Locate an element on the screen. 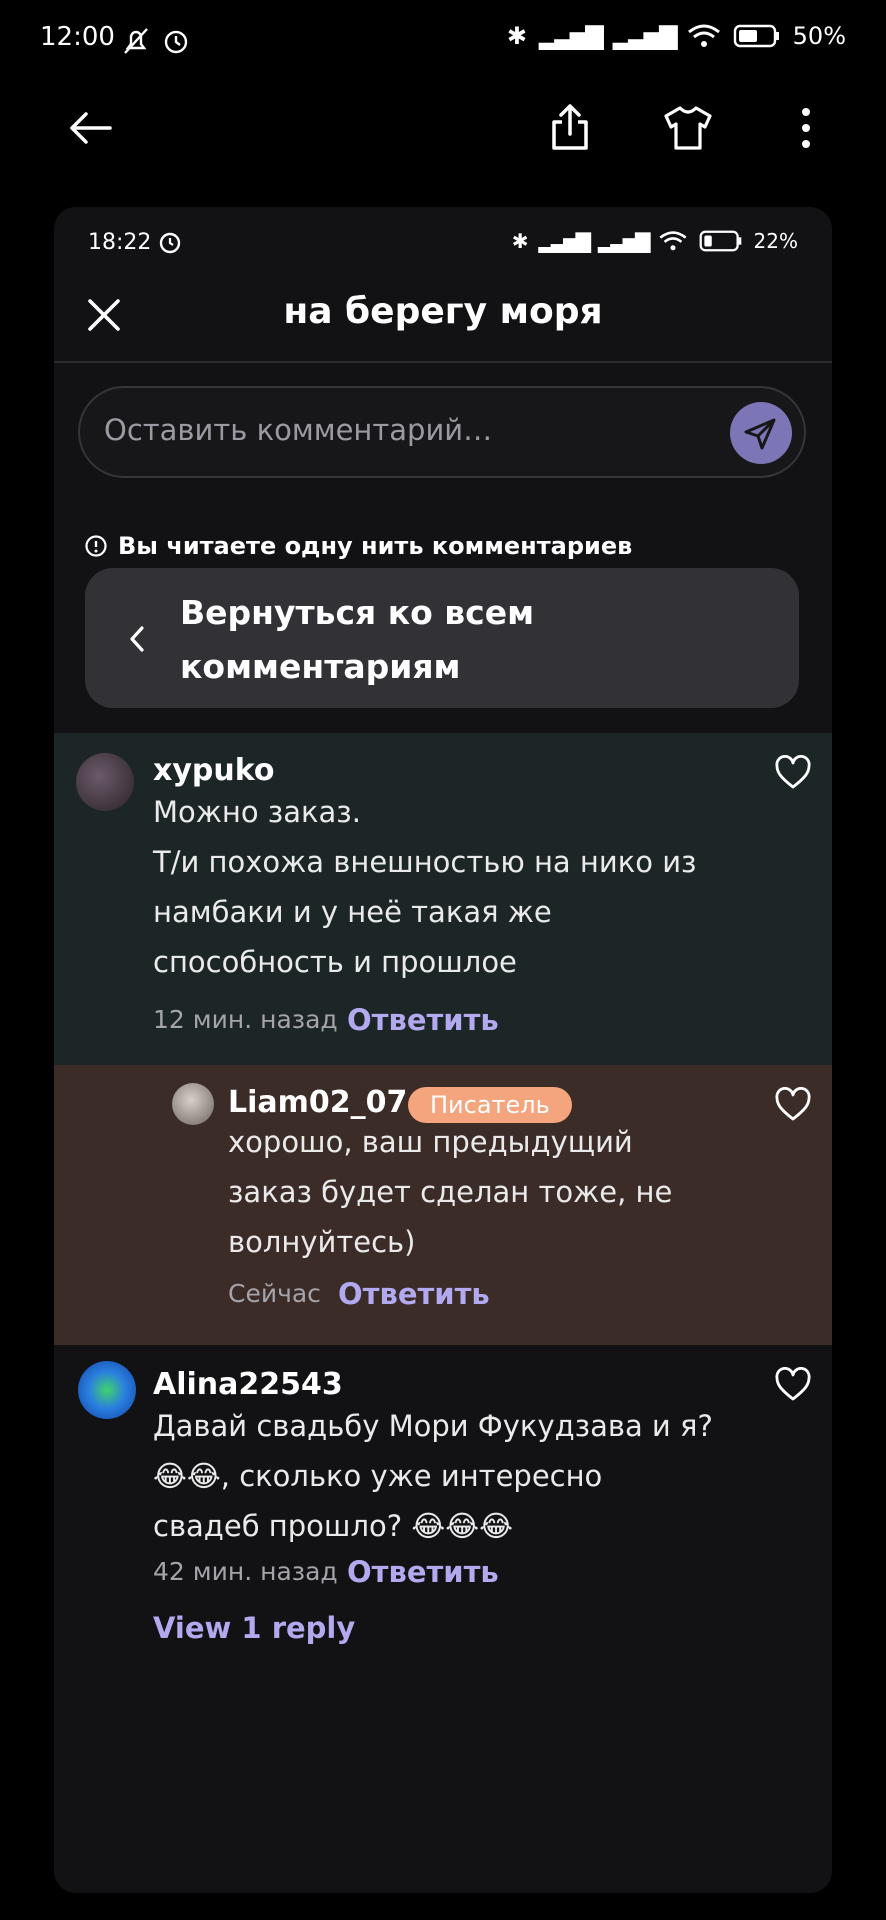  inner-battery-level: 22% is located at coordinates (775, 241).